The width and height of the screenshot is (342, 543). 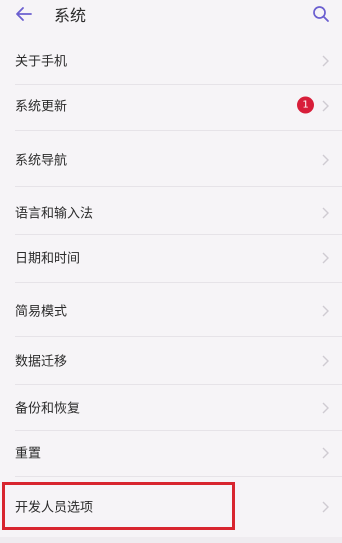 I want to click on update-count-badge: 1, so click(x=305, y=105).